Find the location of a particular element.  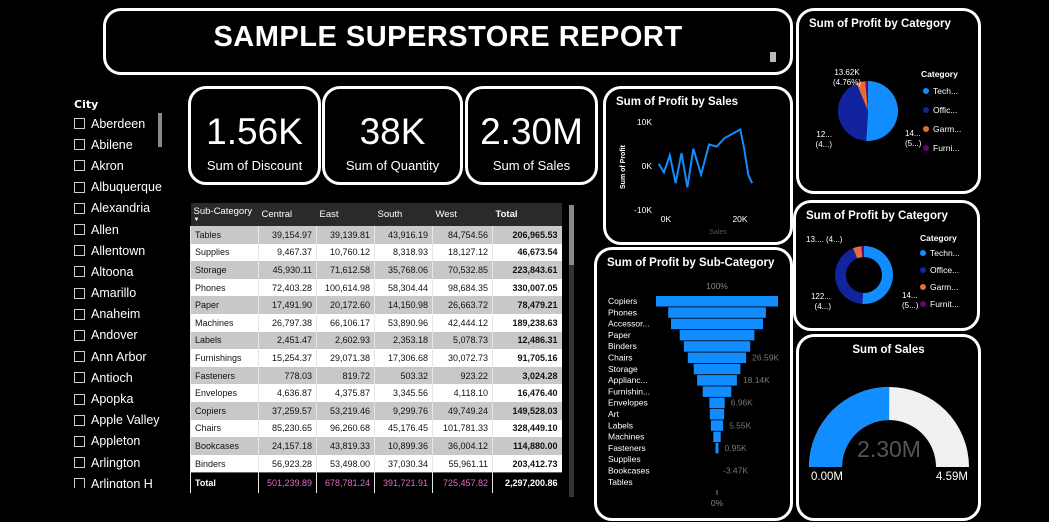

column-header-south: South is located at coordinates (403, 214).